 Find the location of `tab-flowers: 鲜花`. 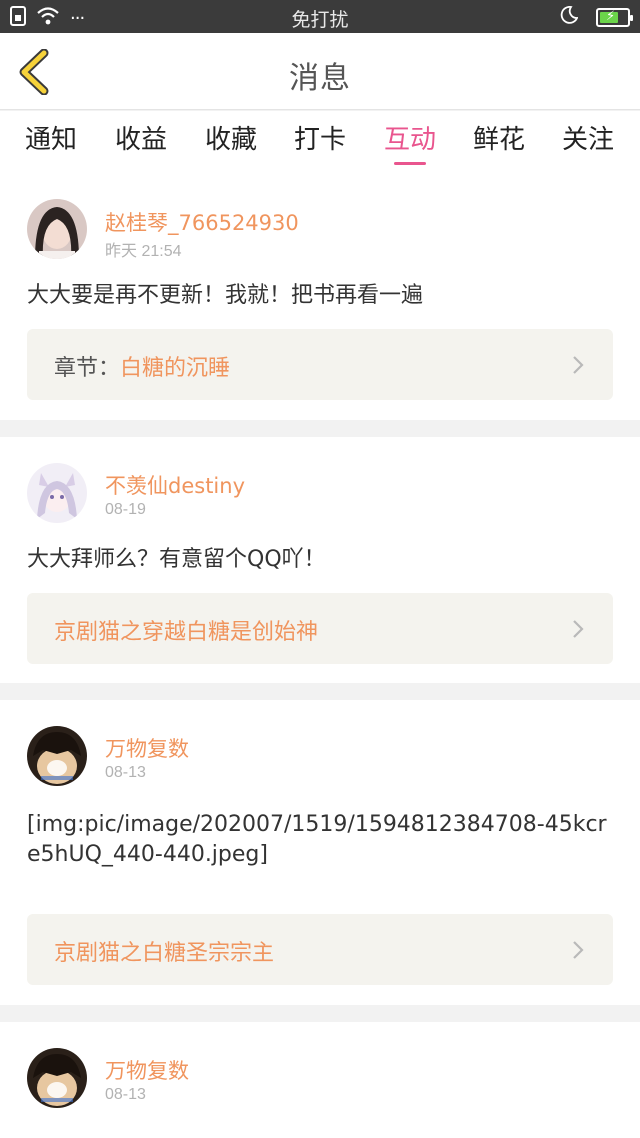

tab-flowers: 鲜花 is located at coordinates (499, 137).